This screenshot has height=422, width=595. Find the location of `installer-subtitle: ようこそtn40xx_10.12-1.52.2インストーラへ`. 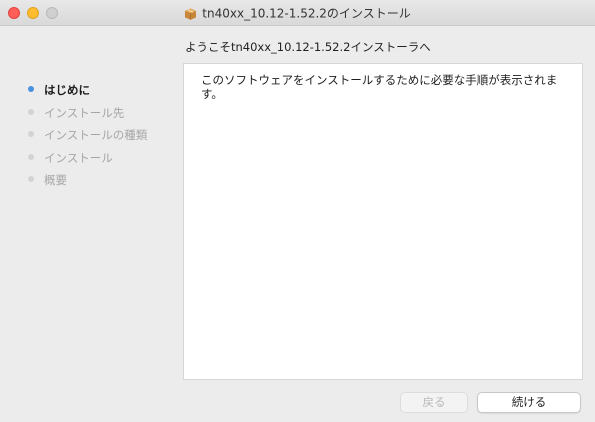

installer-subtitle: ようこそtn40xx_10.12-1.52.2インストーラへ is located at coordinates (308, 47).